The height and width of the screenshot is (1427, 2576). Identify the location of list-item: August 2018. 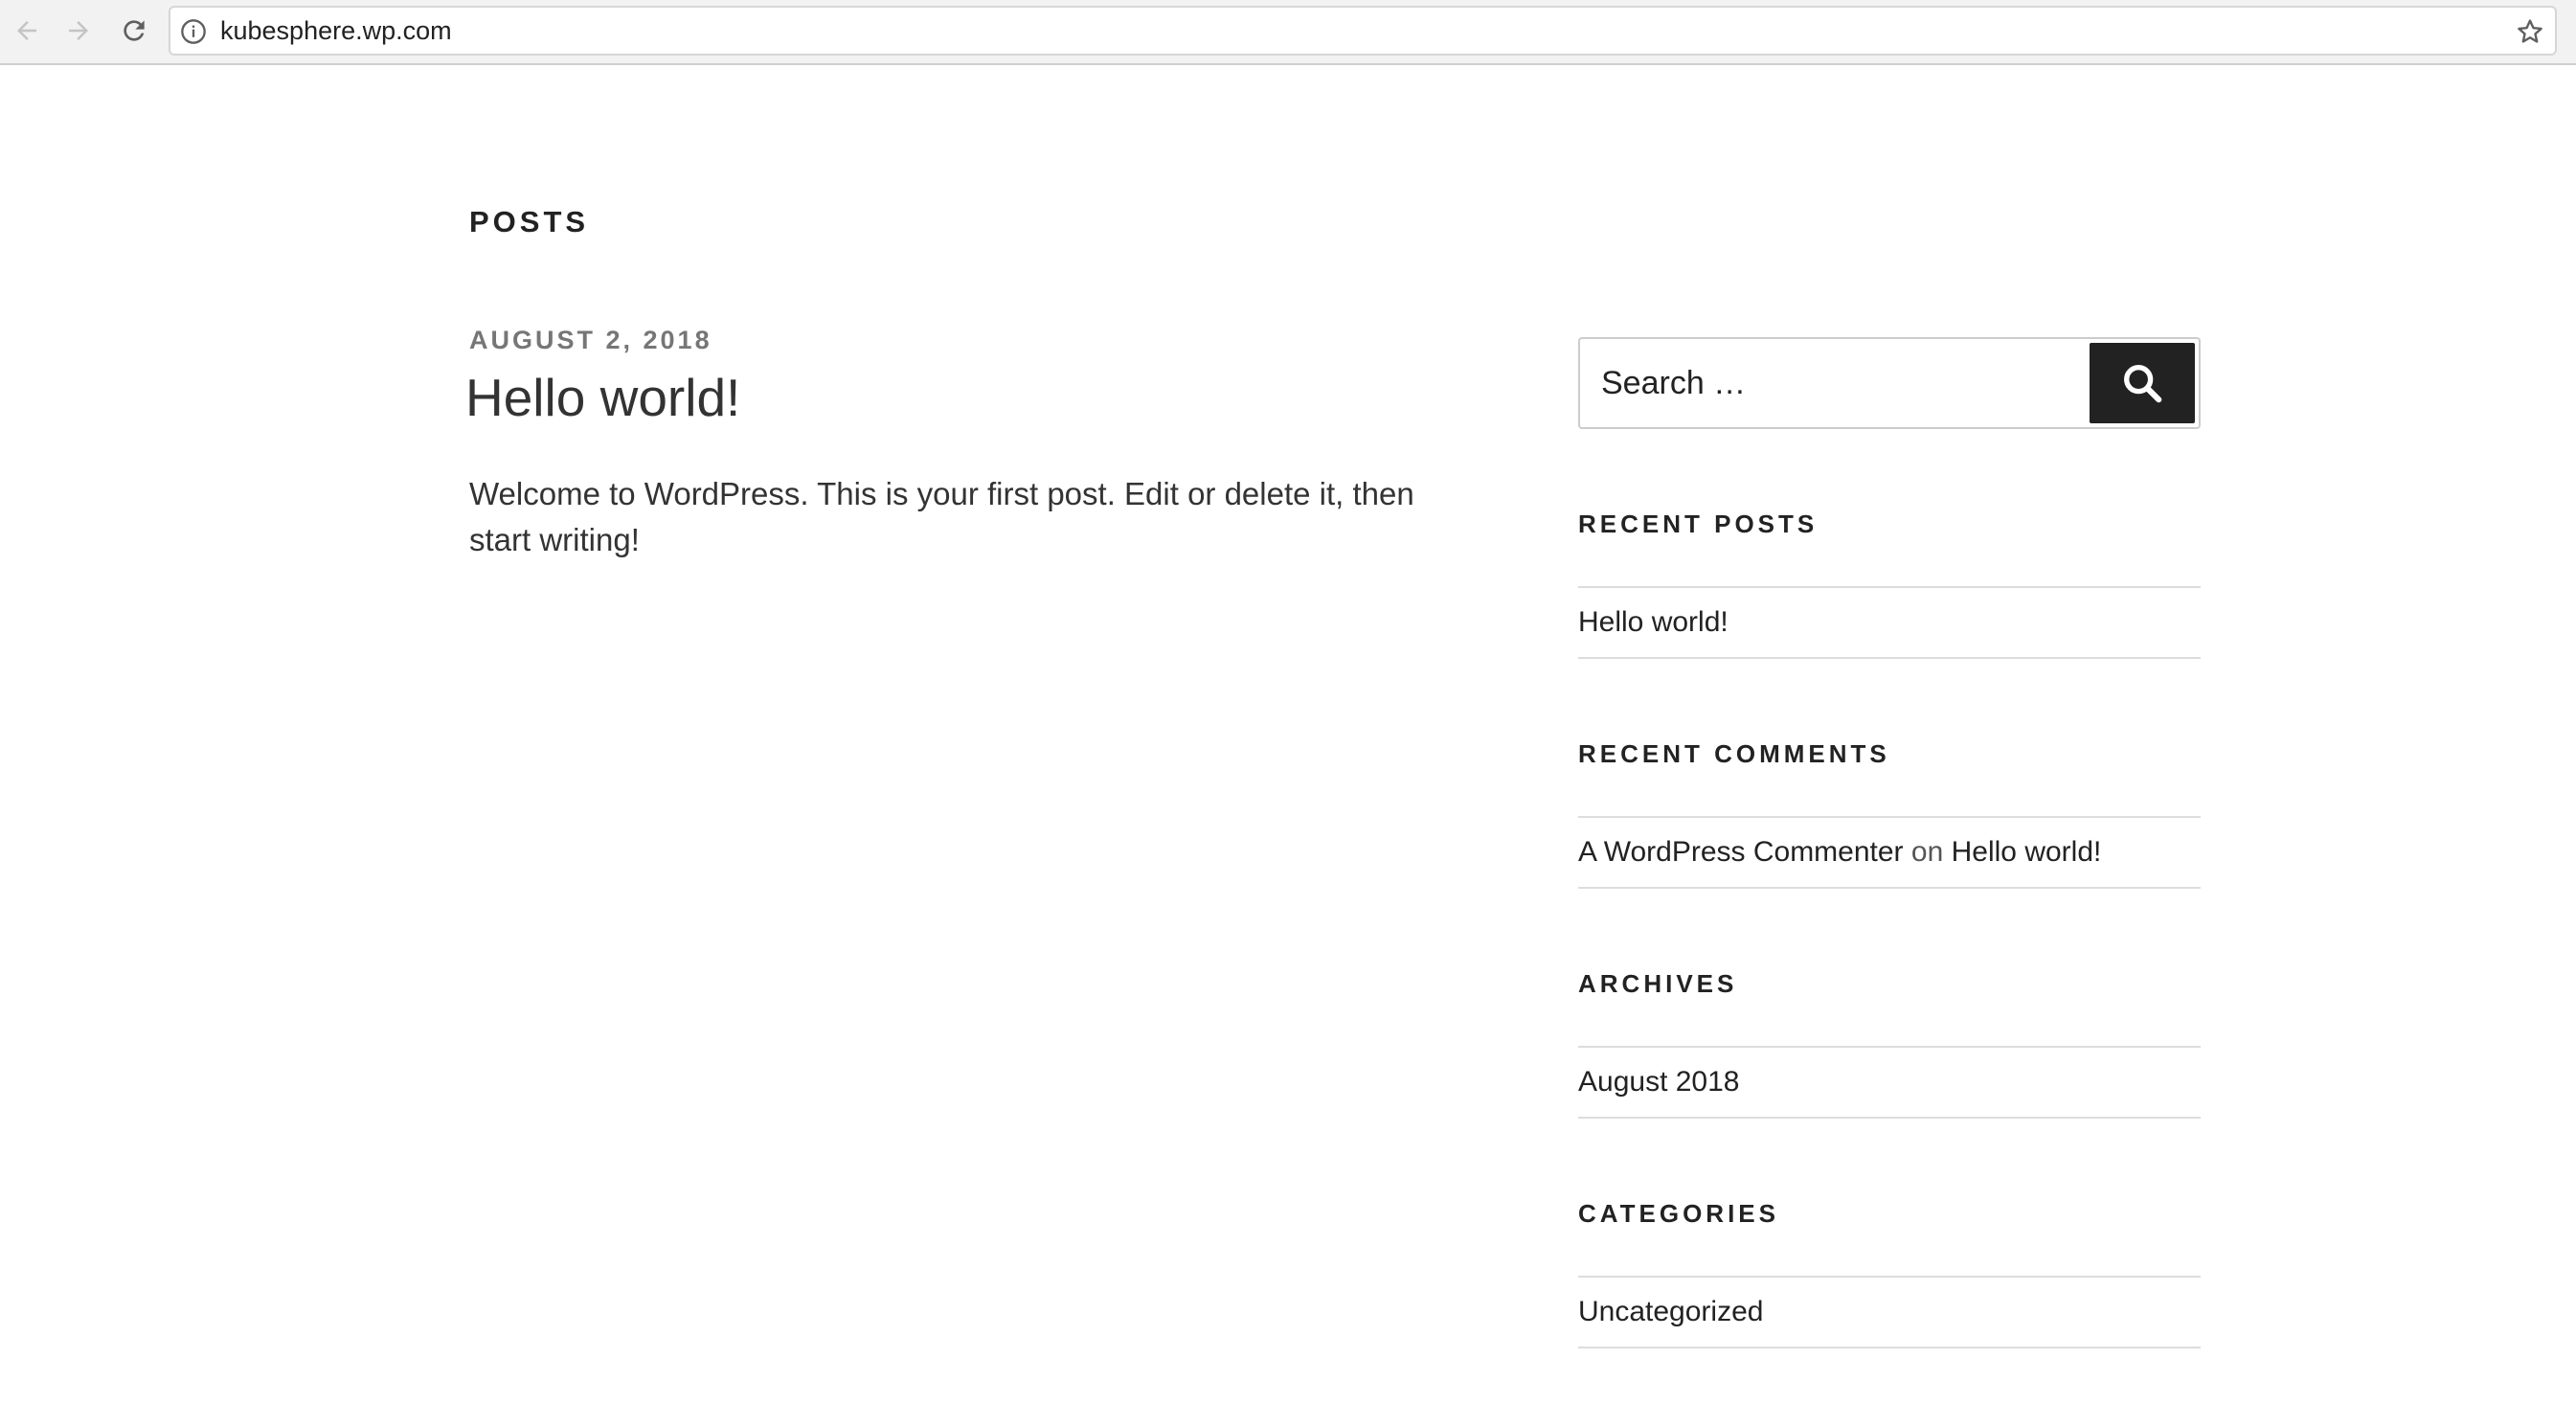
(1889, 1082).